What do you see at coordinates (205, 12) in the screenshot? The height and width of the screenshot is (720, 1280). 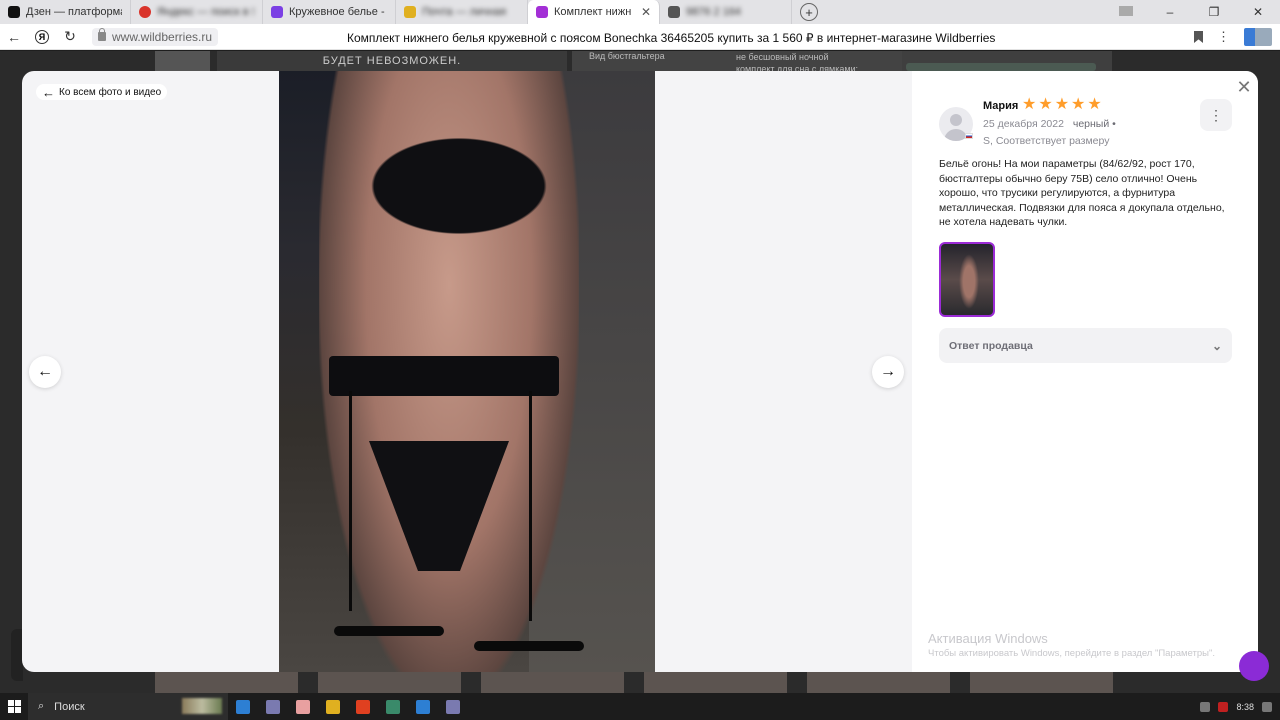 I see `tab-label: Яндекс — поиск в Яндекс` at bounding box center [205, 12].